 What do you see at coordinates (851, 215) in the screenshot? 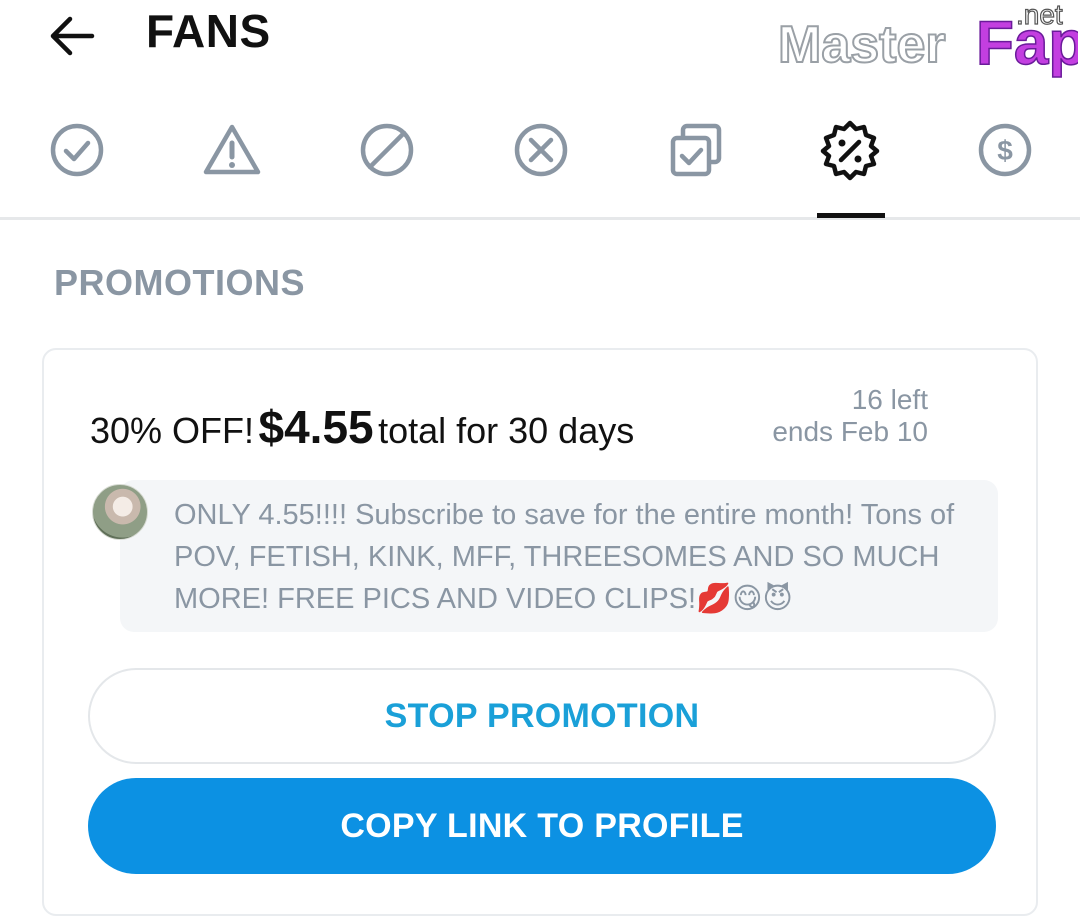
I see `active-tab-indicator` at bounding box center [851, 215].